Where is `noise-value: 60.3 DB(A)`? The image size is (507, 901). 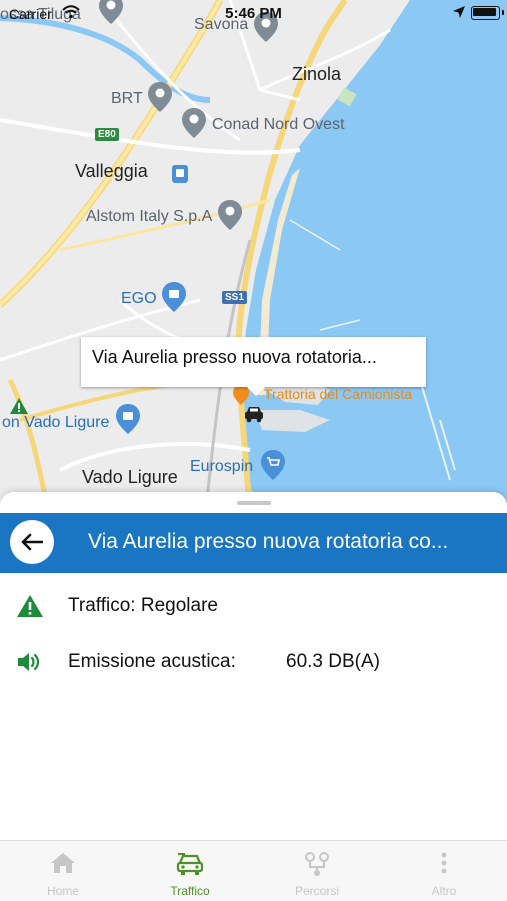 noise-value: 60.3 DB(A) is located at coordinates (333, 661).